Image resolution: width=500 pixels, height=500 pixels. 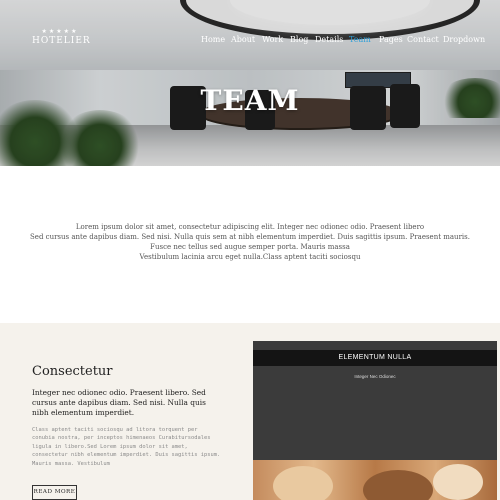 I want to click on panel-subtitle: Integer Nec Odionec, so click(x=375, y=376).